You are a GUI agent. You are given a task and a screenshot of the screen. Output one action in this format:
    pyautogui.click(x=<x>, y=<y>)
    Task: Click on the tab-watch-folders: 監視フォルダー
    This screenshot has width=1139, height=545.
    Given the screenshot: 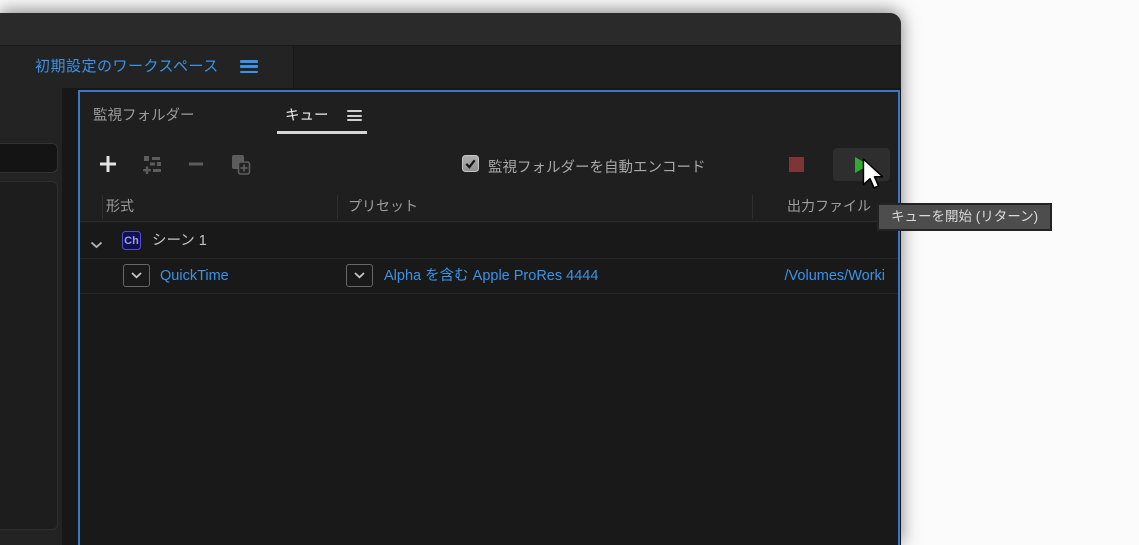 What is the action you would take?
    pyautogui.click(x=144, y=116)
    